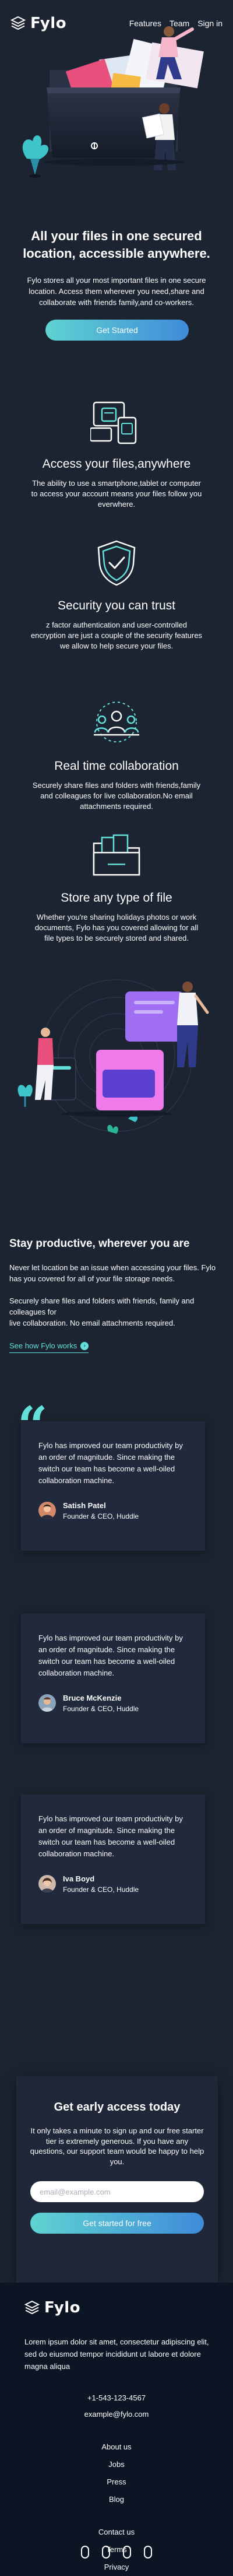 The width and height of the screenshot is (233, 2576). I want to click on twitter-icon, so click(106, 2552).